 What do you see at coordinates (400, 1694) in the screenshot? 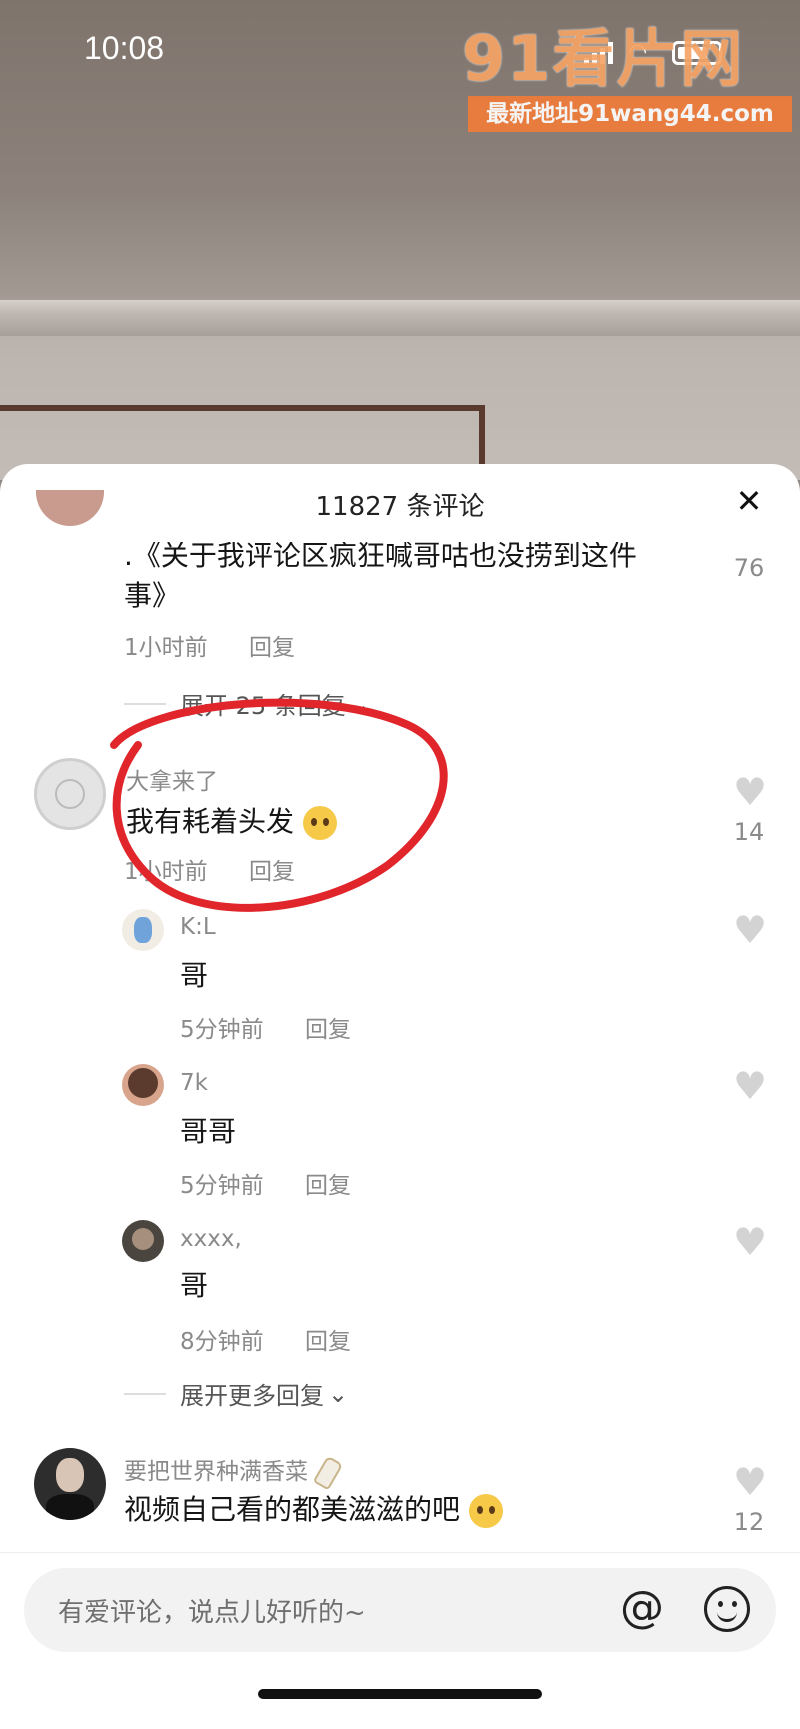
I see `home-indicator` at bounding box center [400, 1694].